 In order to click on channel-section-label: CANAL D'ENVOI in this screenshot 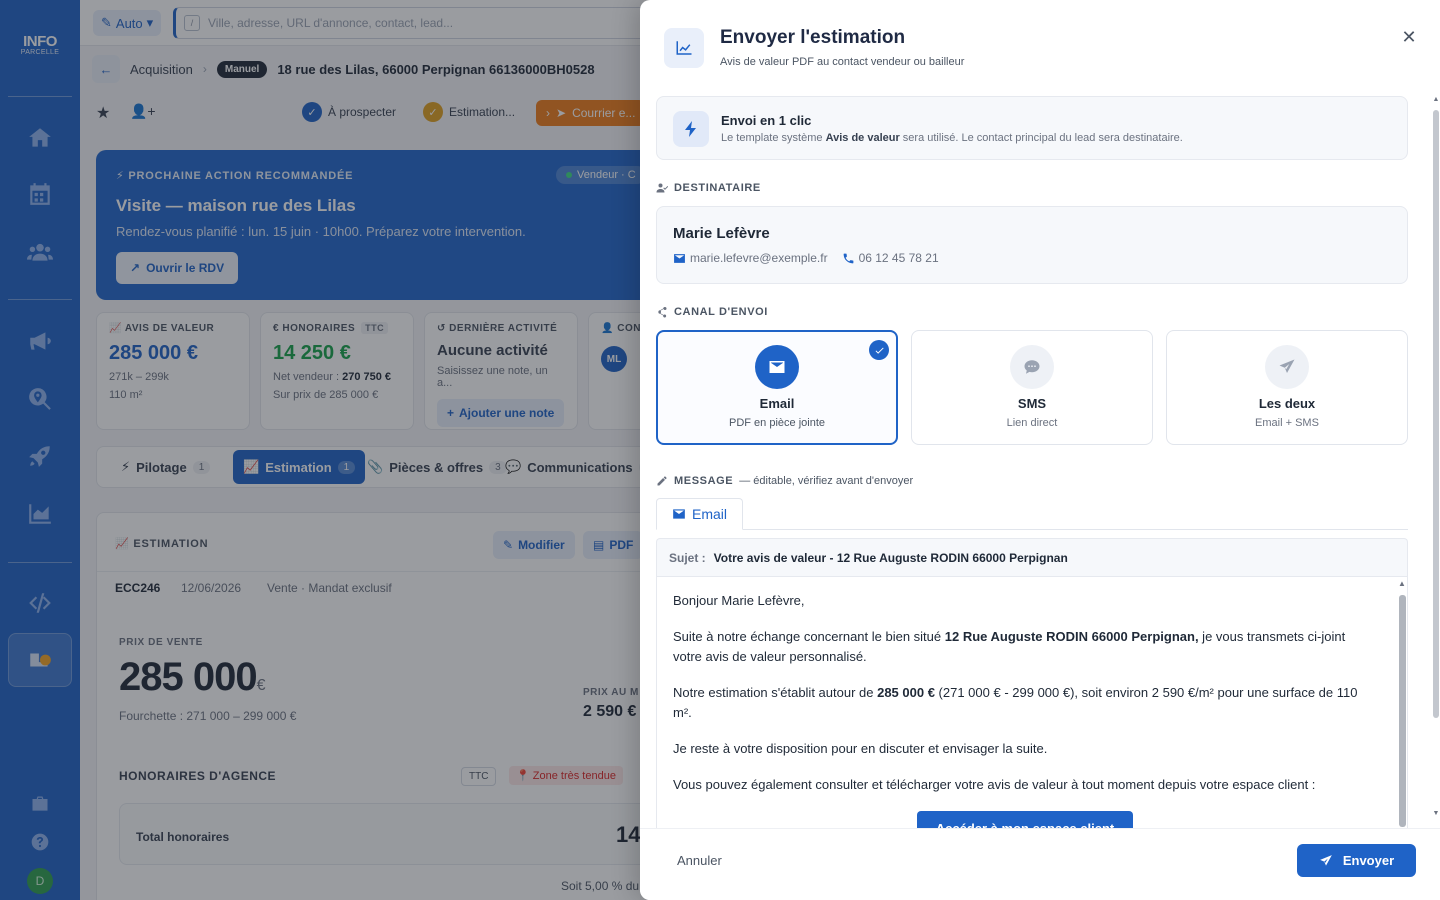, I will do `click(712, 312)`.